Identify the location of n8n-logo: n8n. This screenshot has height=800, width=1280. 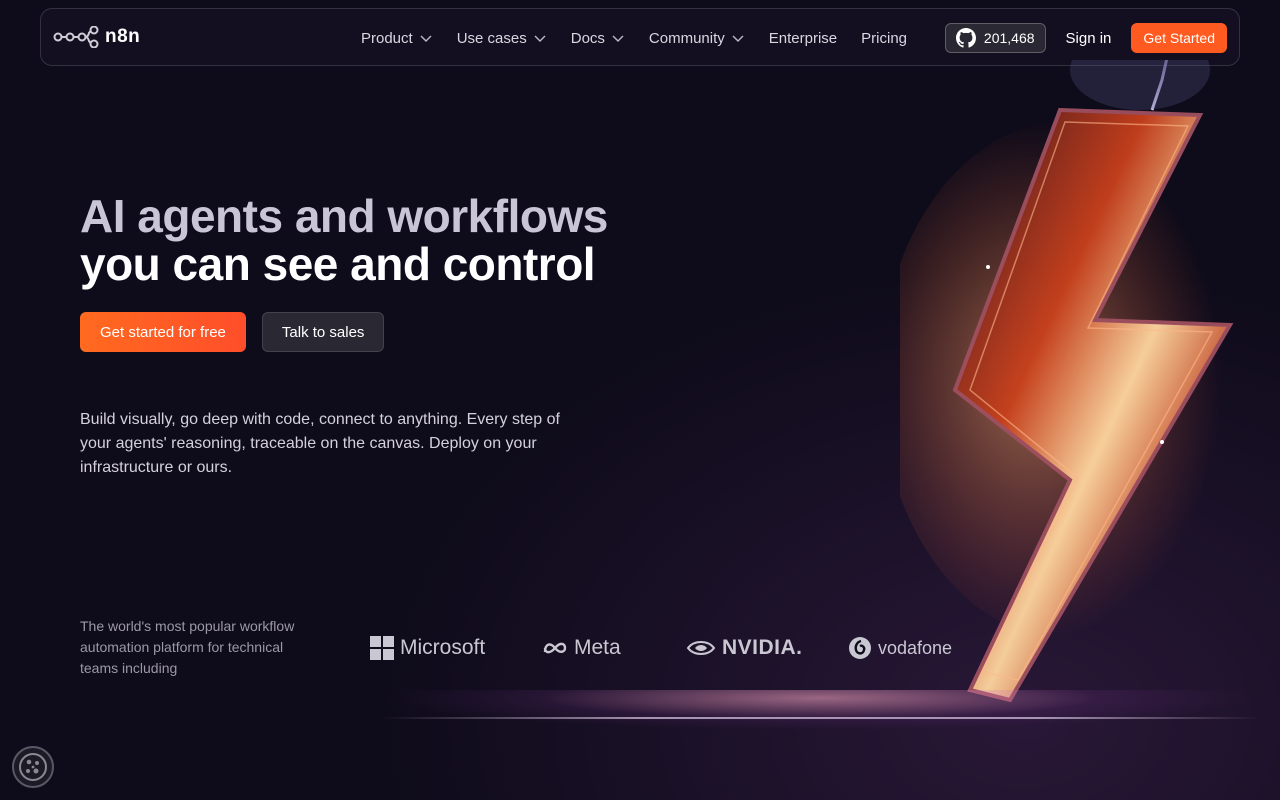
(96, 37).